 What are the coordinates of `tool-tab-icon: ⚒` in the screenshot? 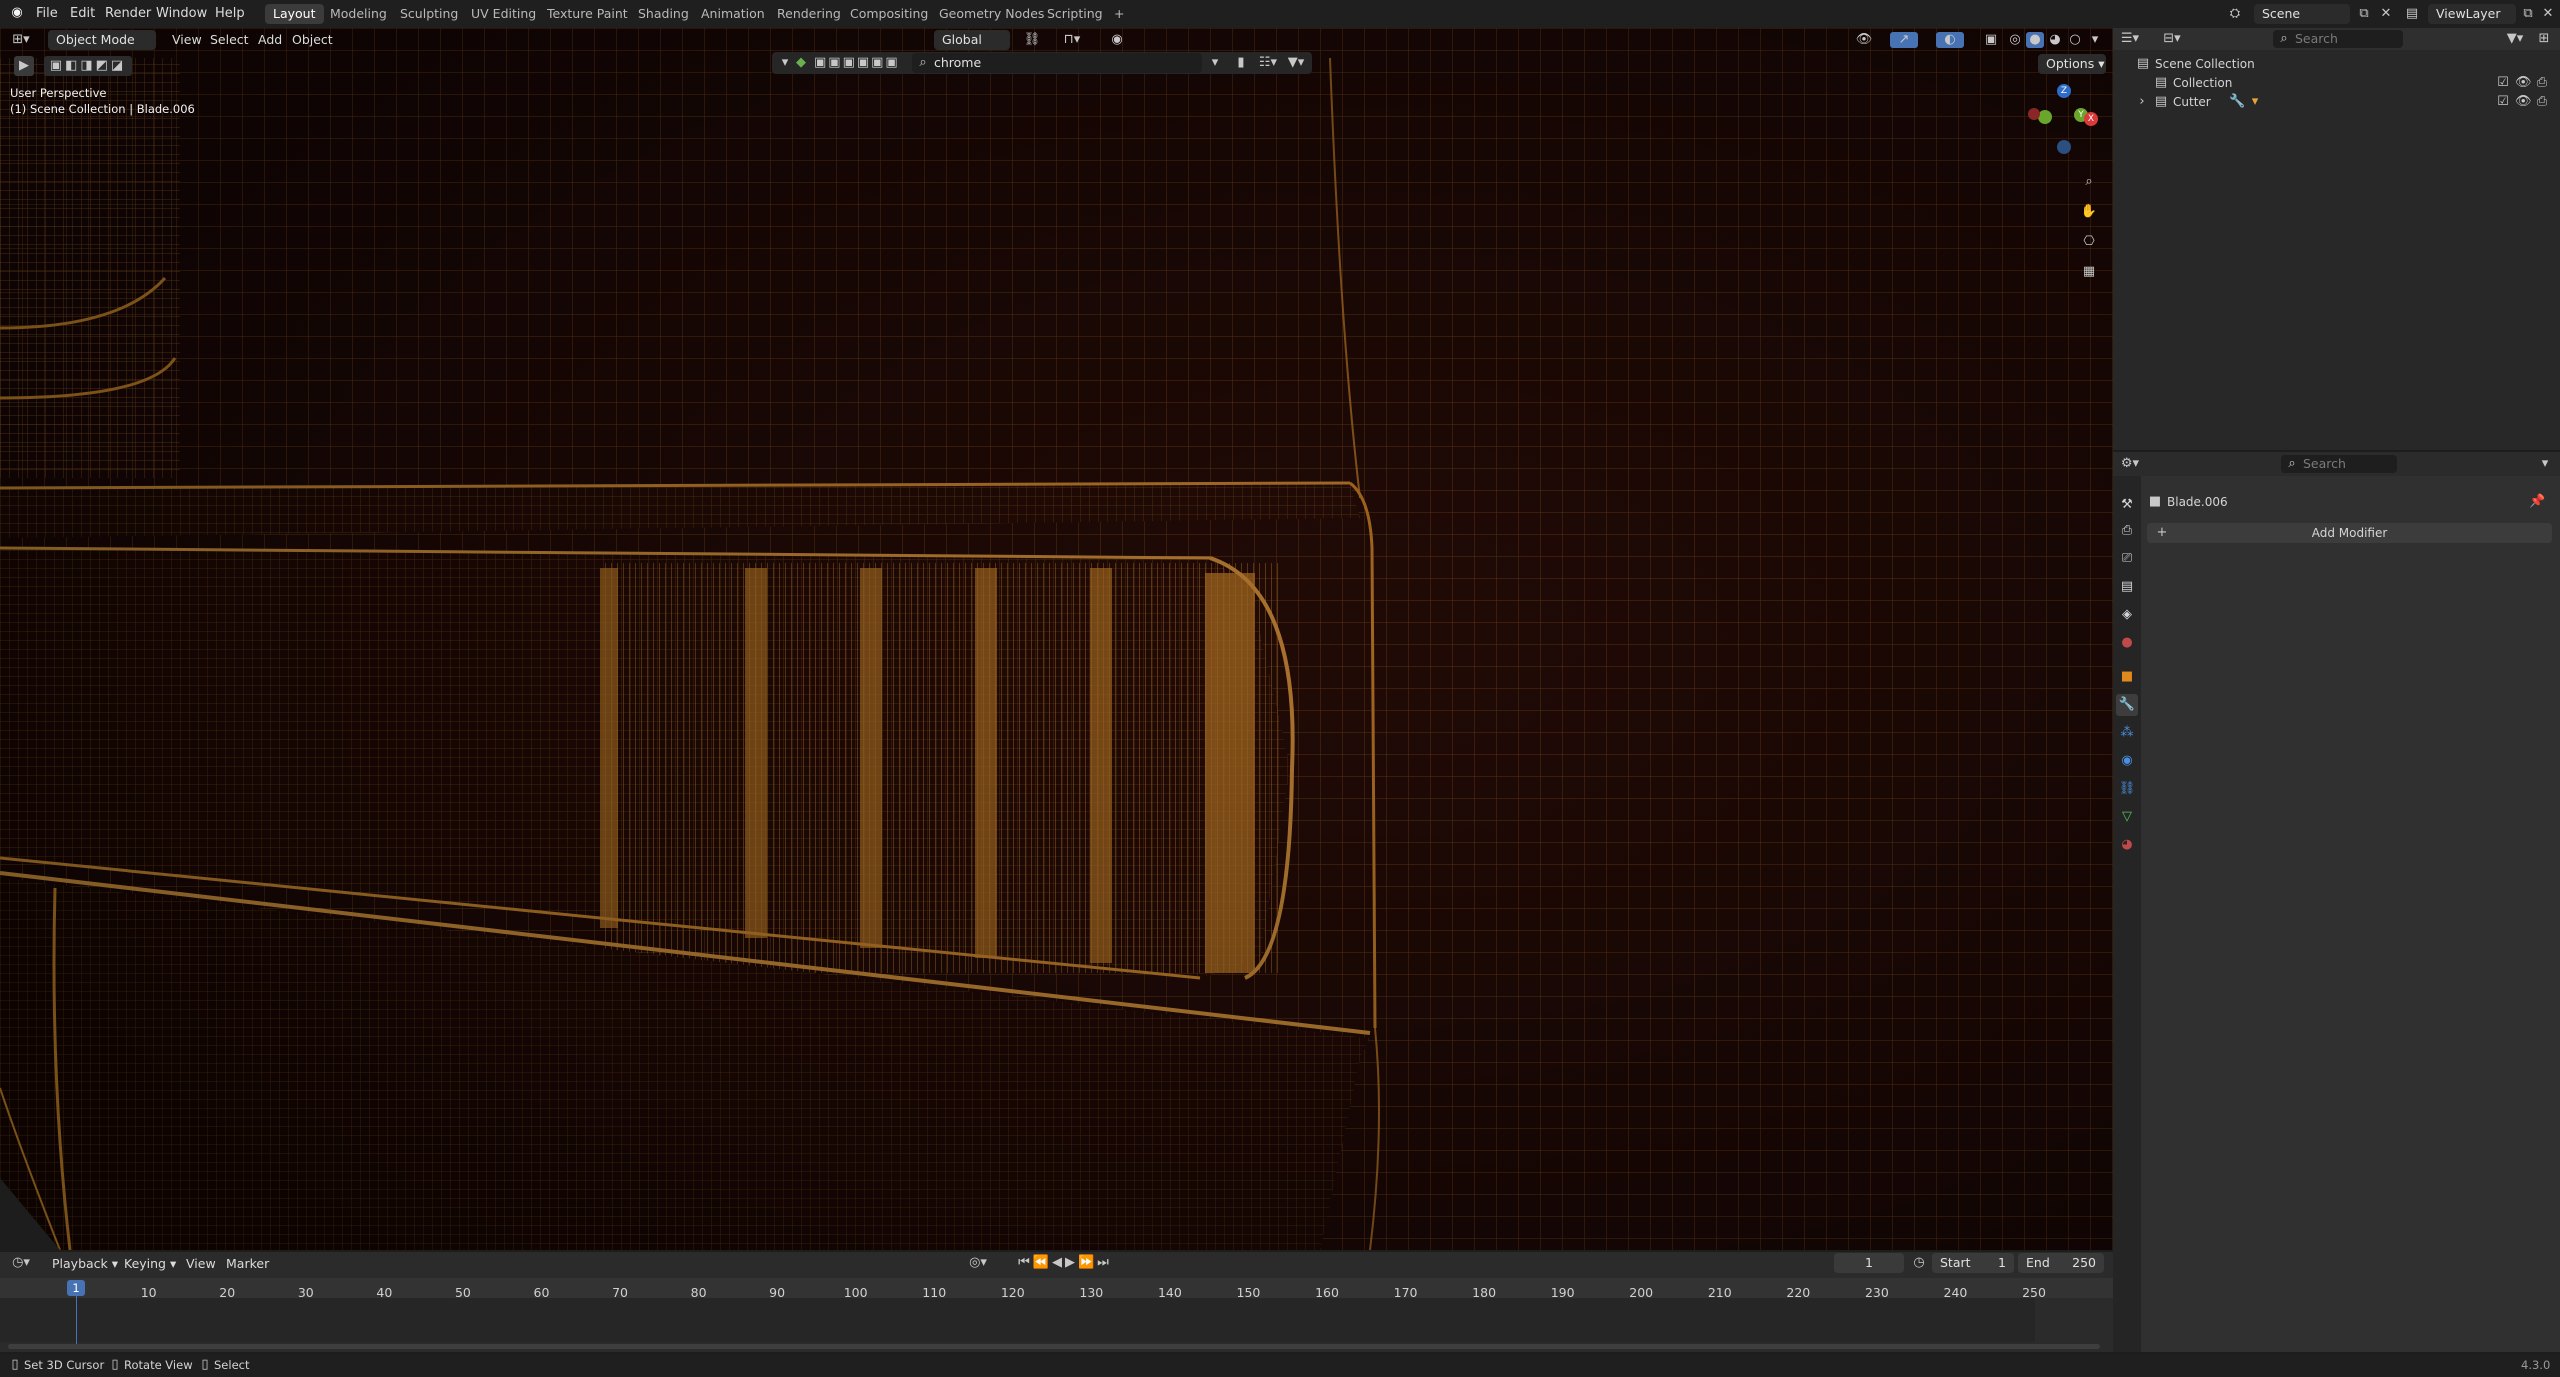 It's located at (2127, 505).